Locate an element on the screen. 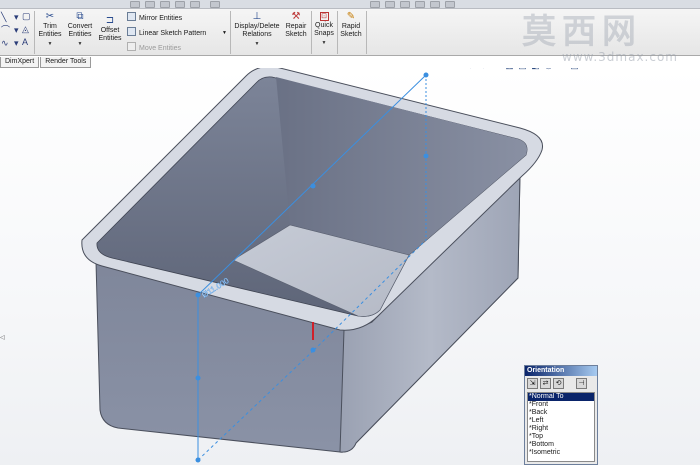 The height and width of the screenshot is (465, 700). mirror-entities-button: Mirror Entities is located at coordinates (154, 17).